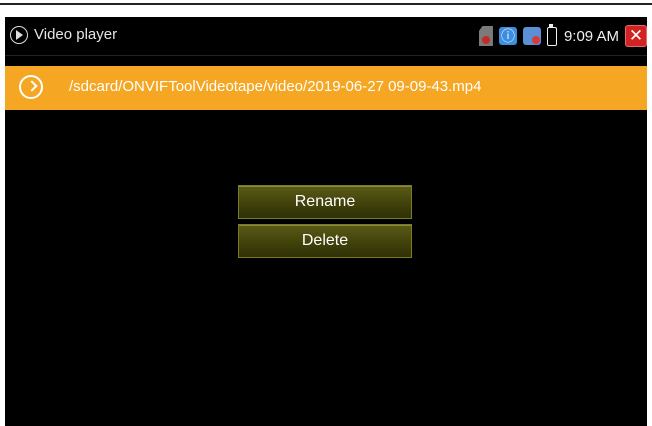 The height and width of the screenshot is (426, 652). I want to click on rename-button: Rename, so click(325, 202).